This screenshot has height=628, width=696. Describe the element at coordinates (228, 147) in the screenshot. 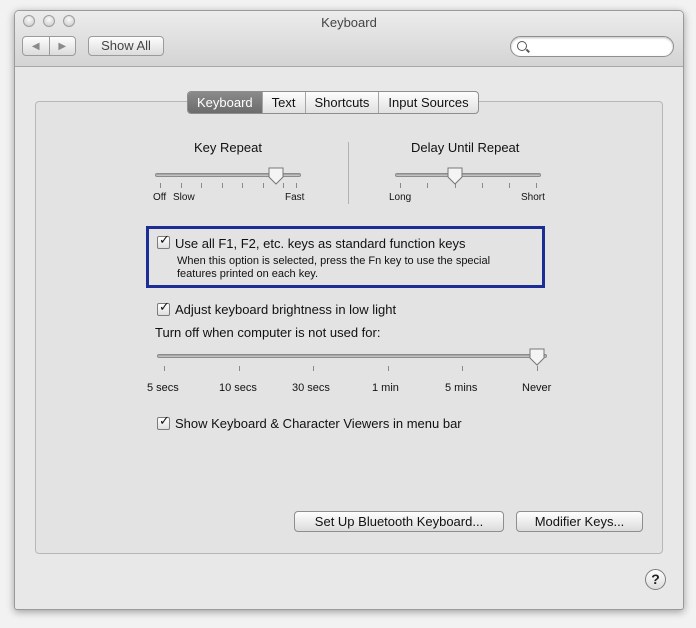

I see `key-repeat-title: Key Repeat` at that location.